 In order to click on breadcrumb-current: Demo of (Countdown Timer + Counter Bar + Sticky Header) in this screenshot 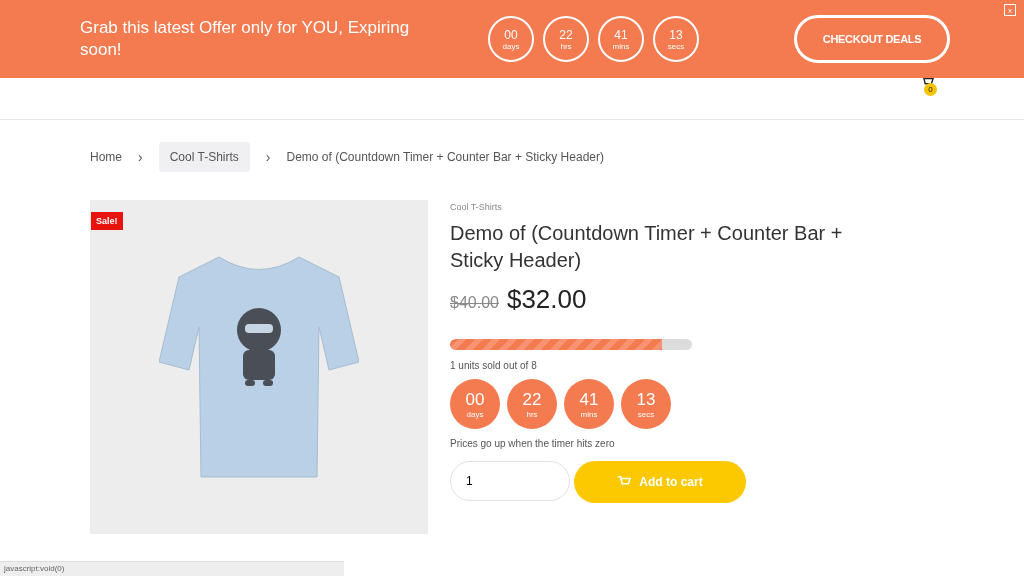, I will do `click(445, 157)`.